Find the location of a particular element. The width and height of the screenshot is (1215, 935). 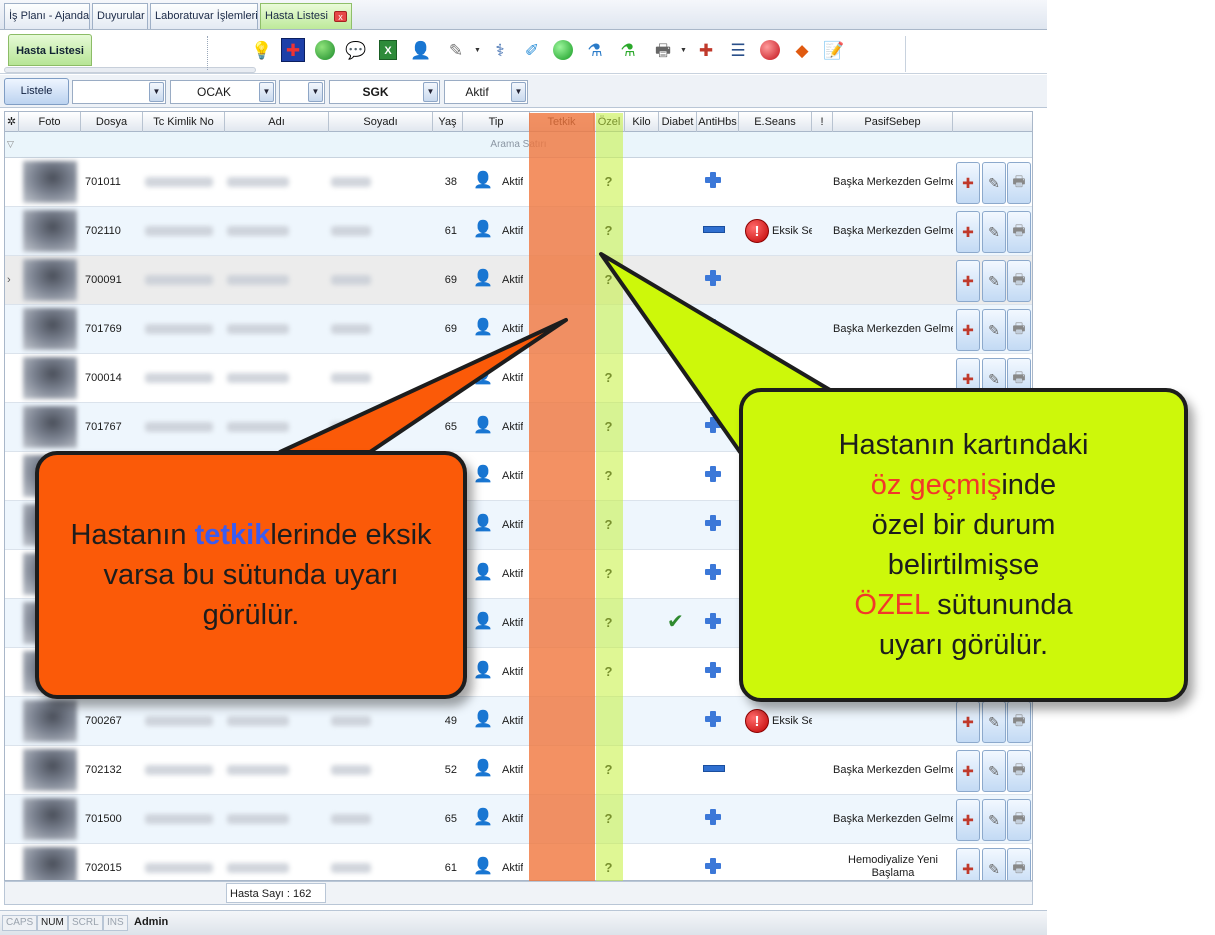

callout-line: Hastanın kartındaki is located at coordinates (963, 445).